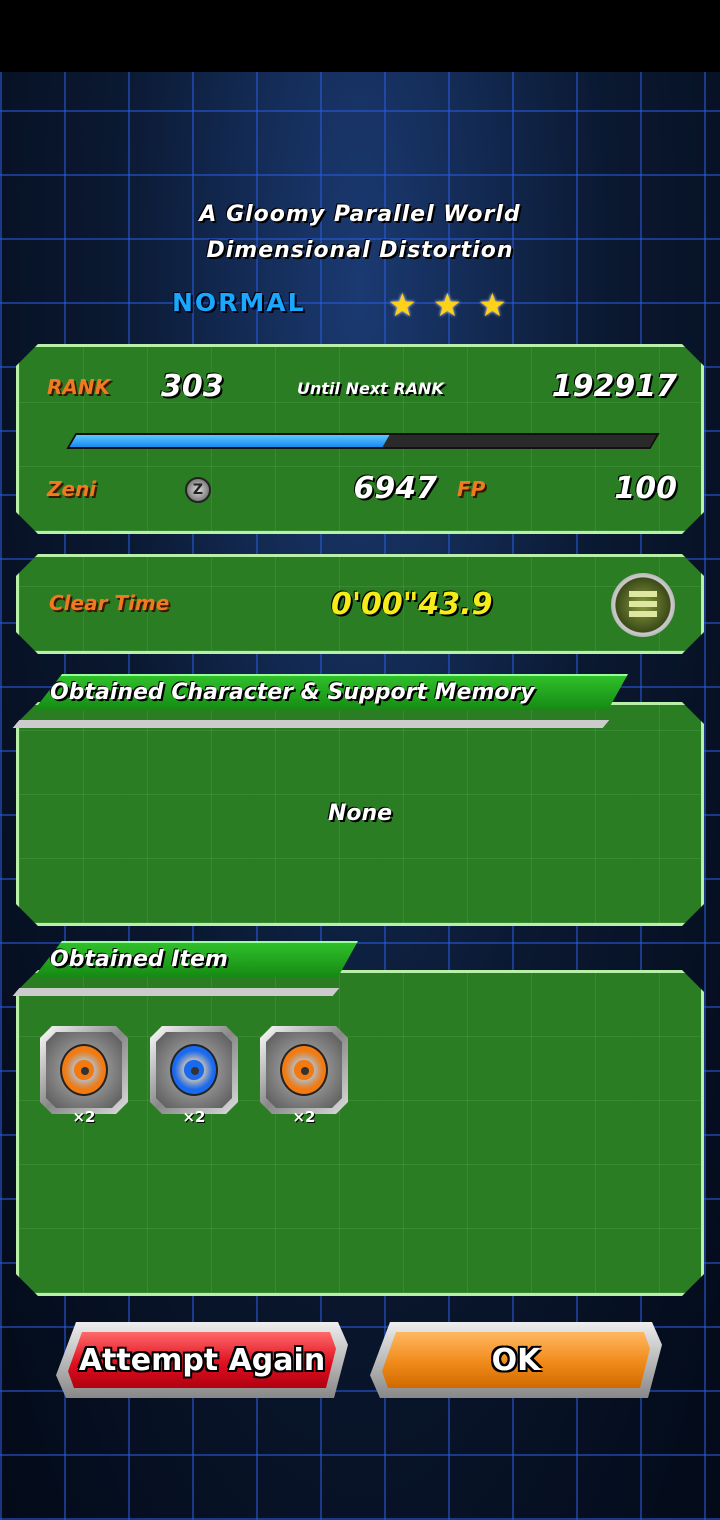  I want to click on attempt-again-button: Attempt Again, so click(202, 1360).